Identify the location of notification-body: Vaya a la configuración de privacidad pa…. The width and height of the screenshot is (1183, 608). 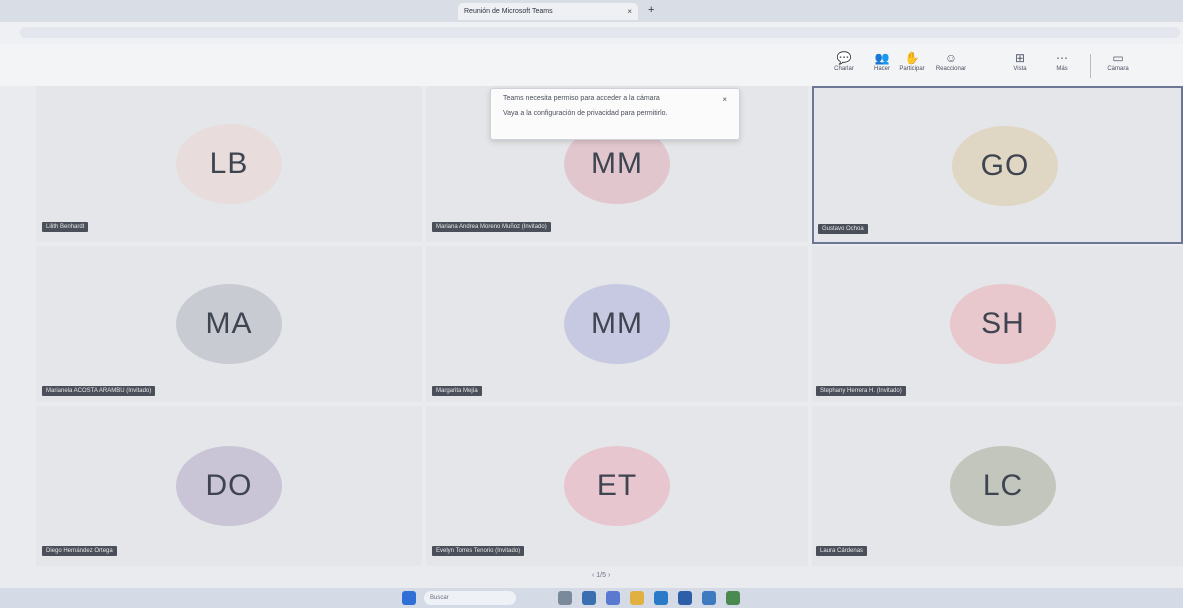
(585, 113).